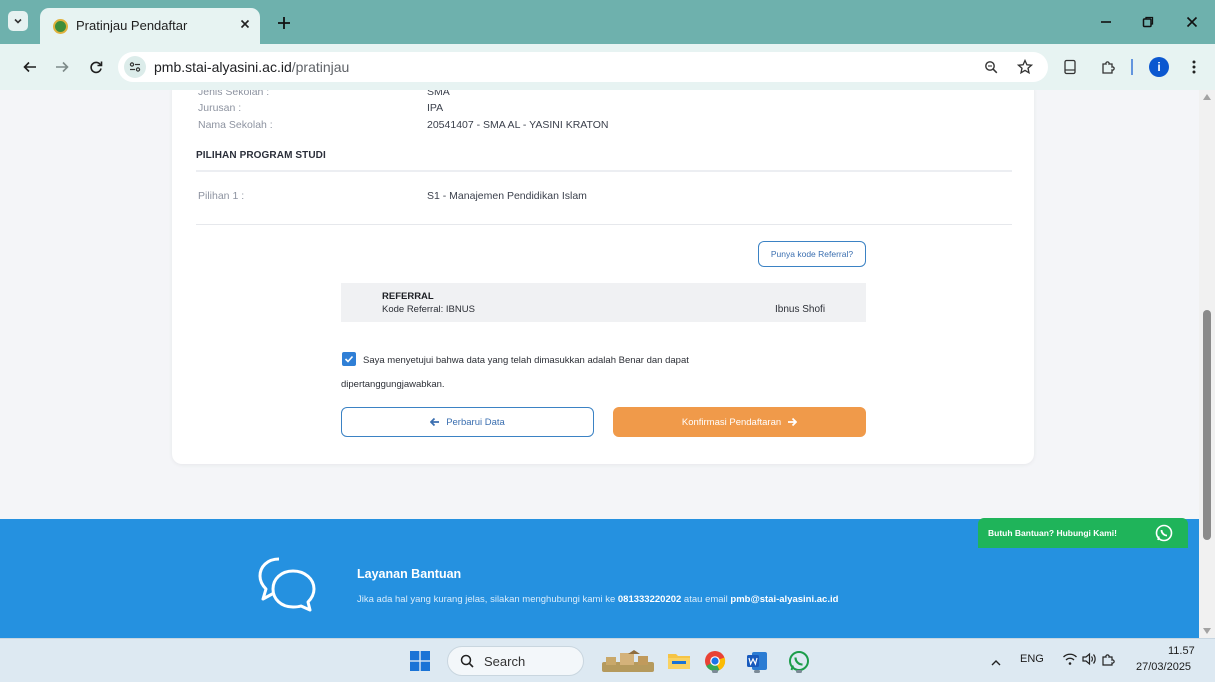 The image size is (1215, 682). What do you see at coordinates (757, 661) in the screenshot?
I see `word-app-icon` at bounding box center [757, 661].